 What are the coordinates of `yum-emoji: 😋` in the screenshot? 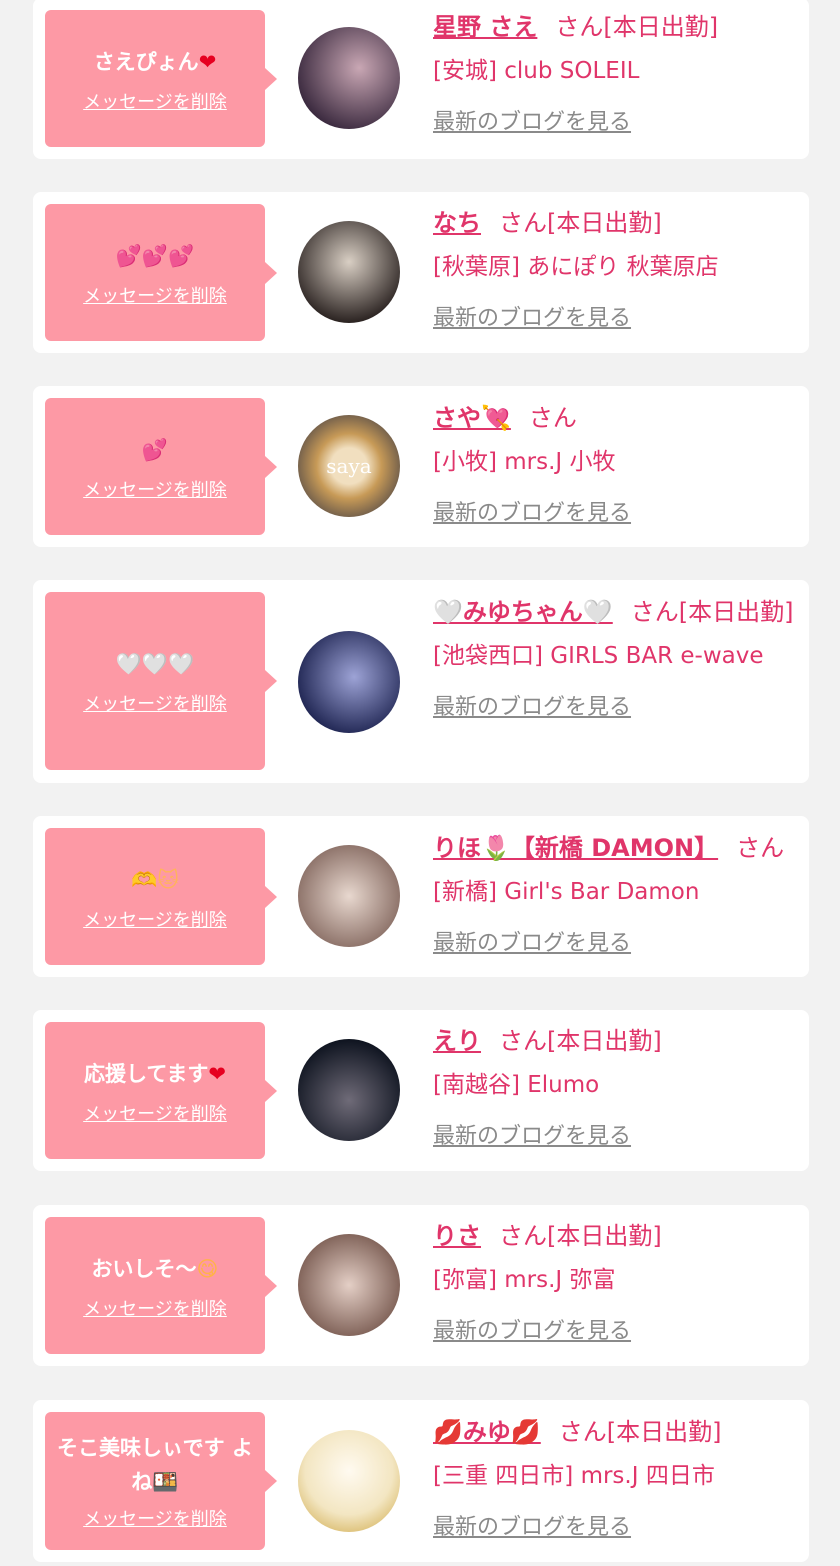 It's located at (207, 1268).